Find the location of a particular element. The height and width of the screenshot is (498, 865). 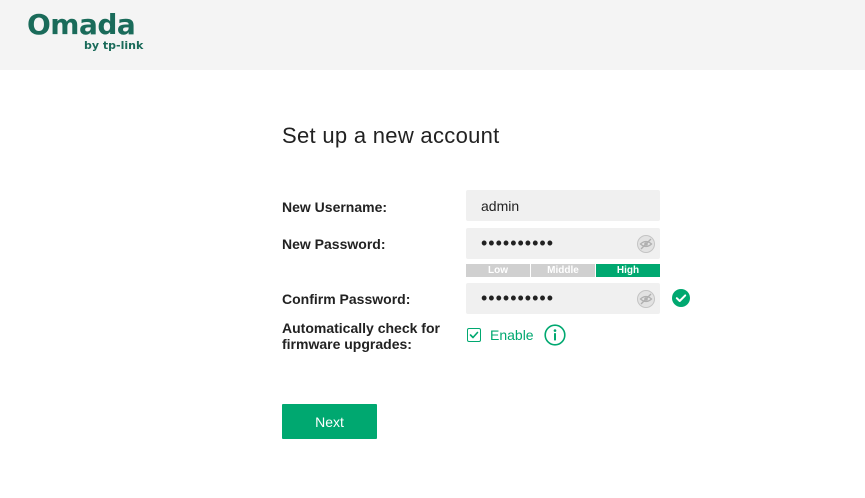

firmware-enable-row: Enable is located at coordinates (516, 335).